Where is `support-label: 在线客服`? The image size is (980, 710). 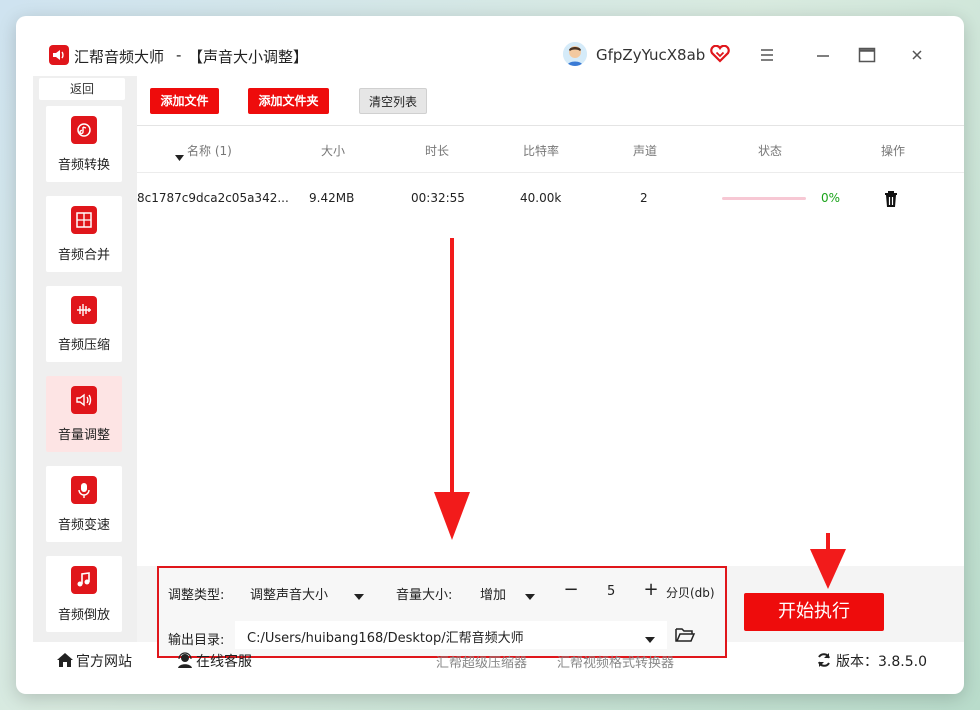 support-label: 在线客服 is located at coordinates (224, 662).